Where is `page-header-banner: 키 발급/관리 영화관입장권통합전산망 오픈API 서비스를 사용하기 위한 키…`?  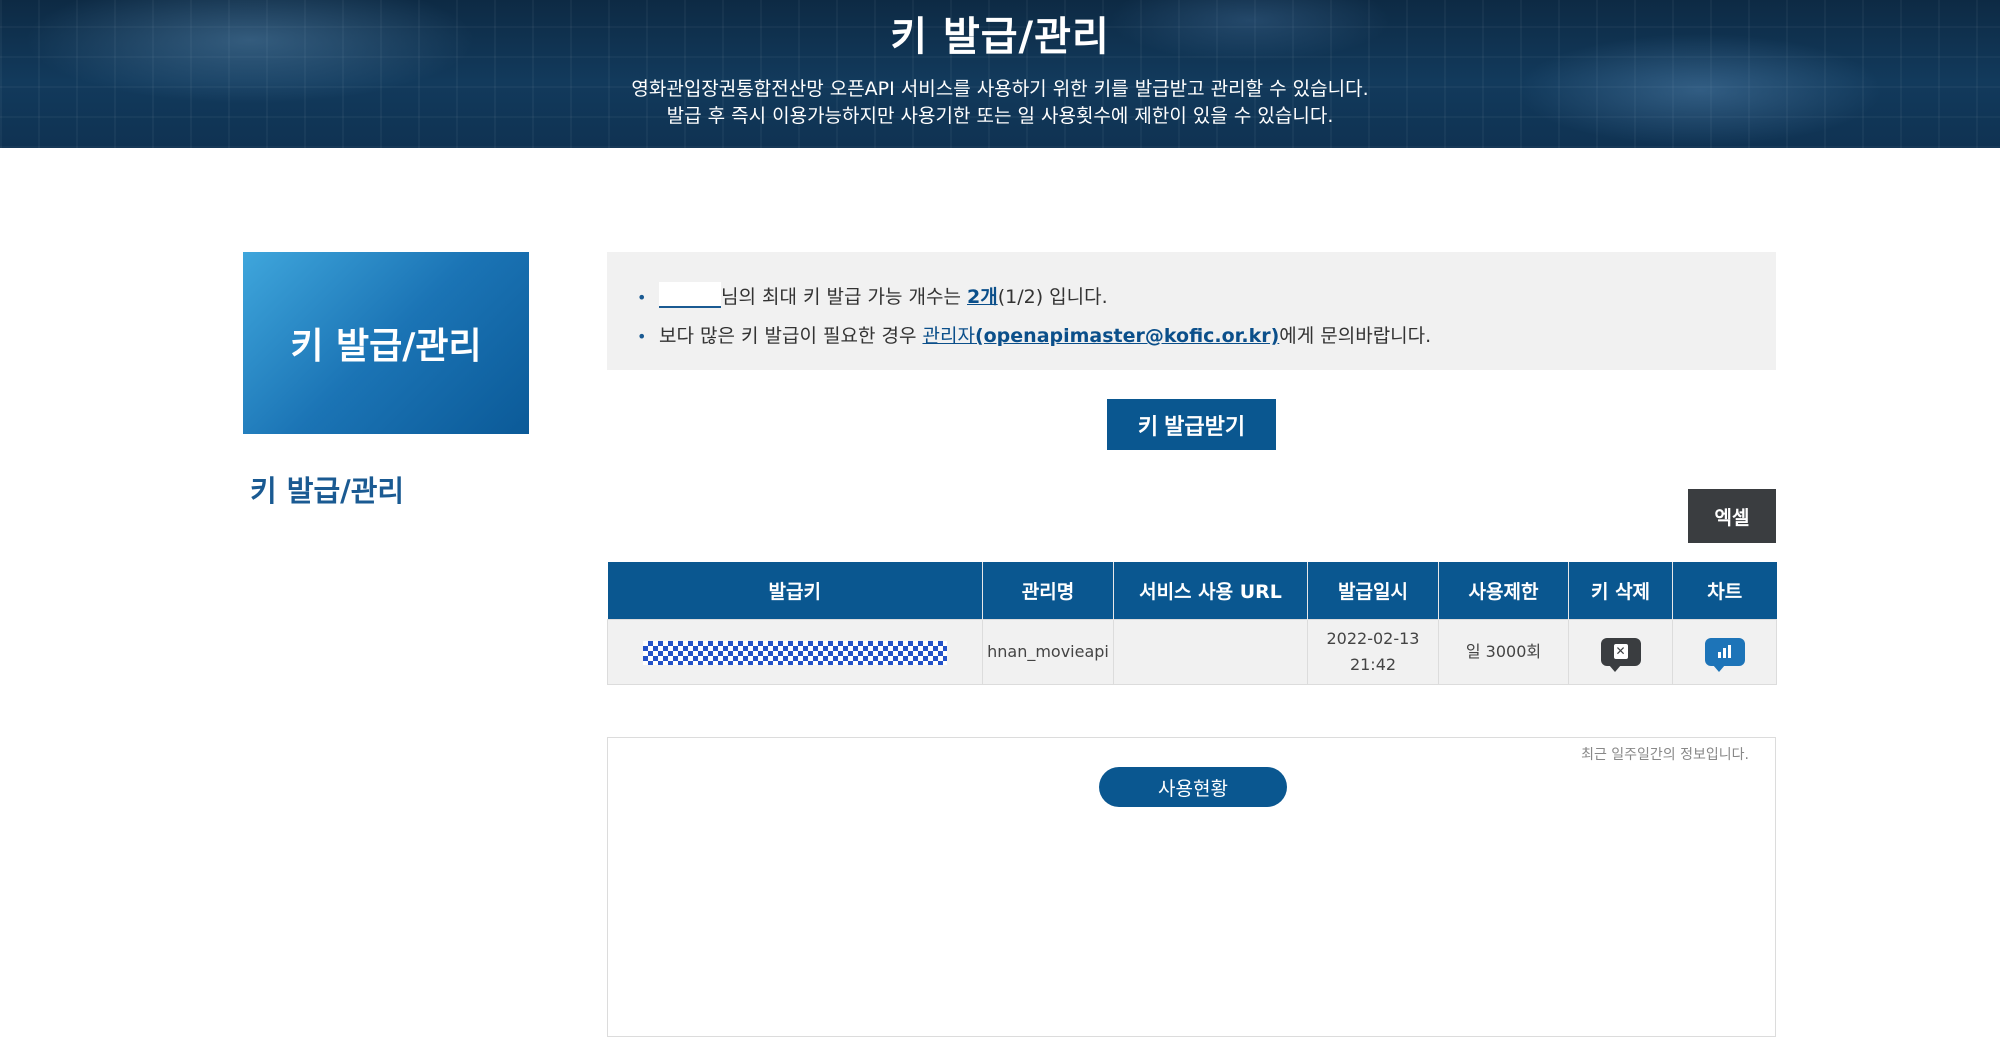
page-header-banner: 키 발급/관리 영화관입장권통합전산망 오픈API 서비스를 사용하기 위한 키… is located at coordinates (1000, 74).